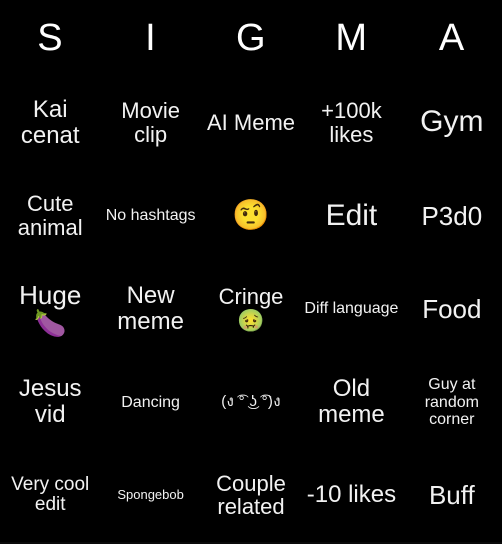 The width and height of the screenshot is (502, 544). I want to click on bingo-cell: -10 likes, so click(351, 495).